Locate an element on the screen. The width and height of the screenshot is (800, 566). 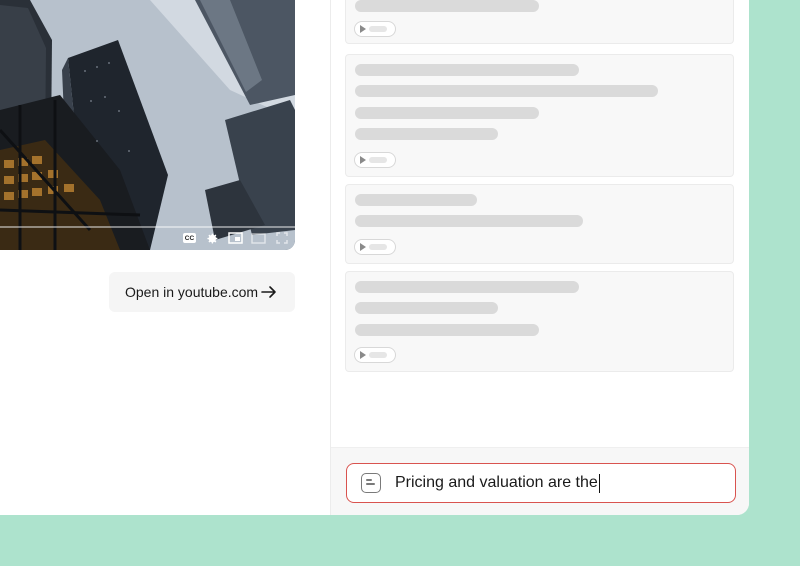
note-icon is located at coordinates (371, 483).